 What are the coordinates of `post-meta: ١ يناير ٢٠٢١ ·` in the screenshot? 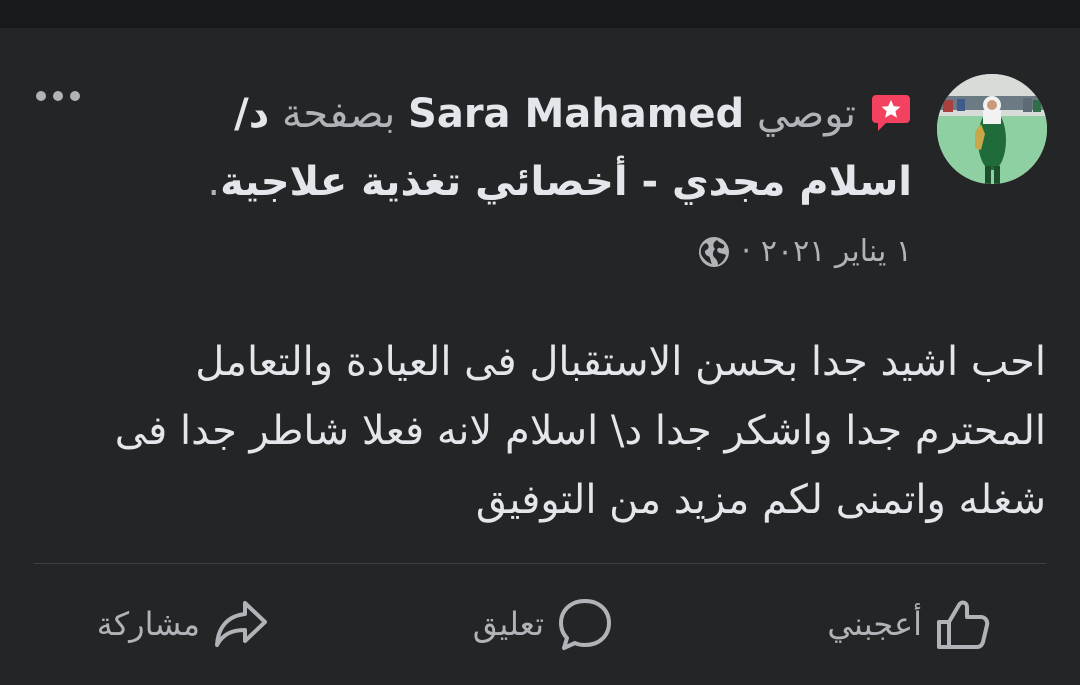 It's located at (804, 252).